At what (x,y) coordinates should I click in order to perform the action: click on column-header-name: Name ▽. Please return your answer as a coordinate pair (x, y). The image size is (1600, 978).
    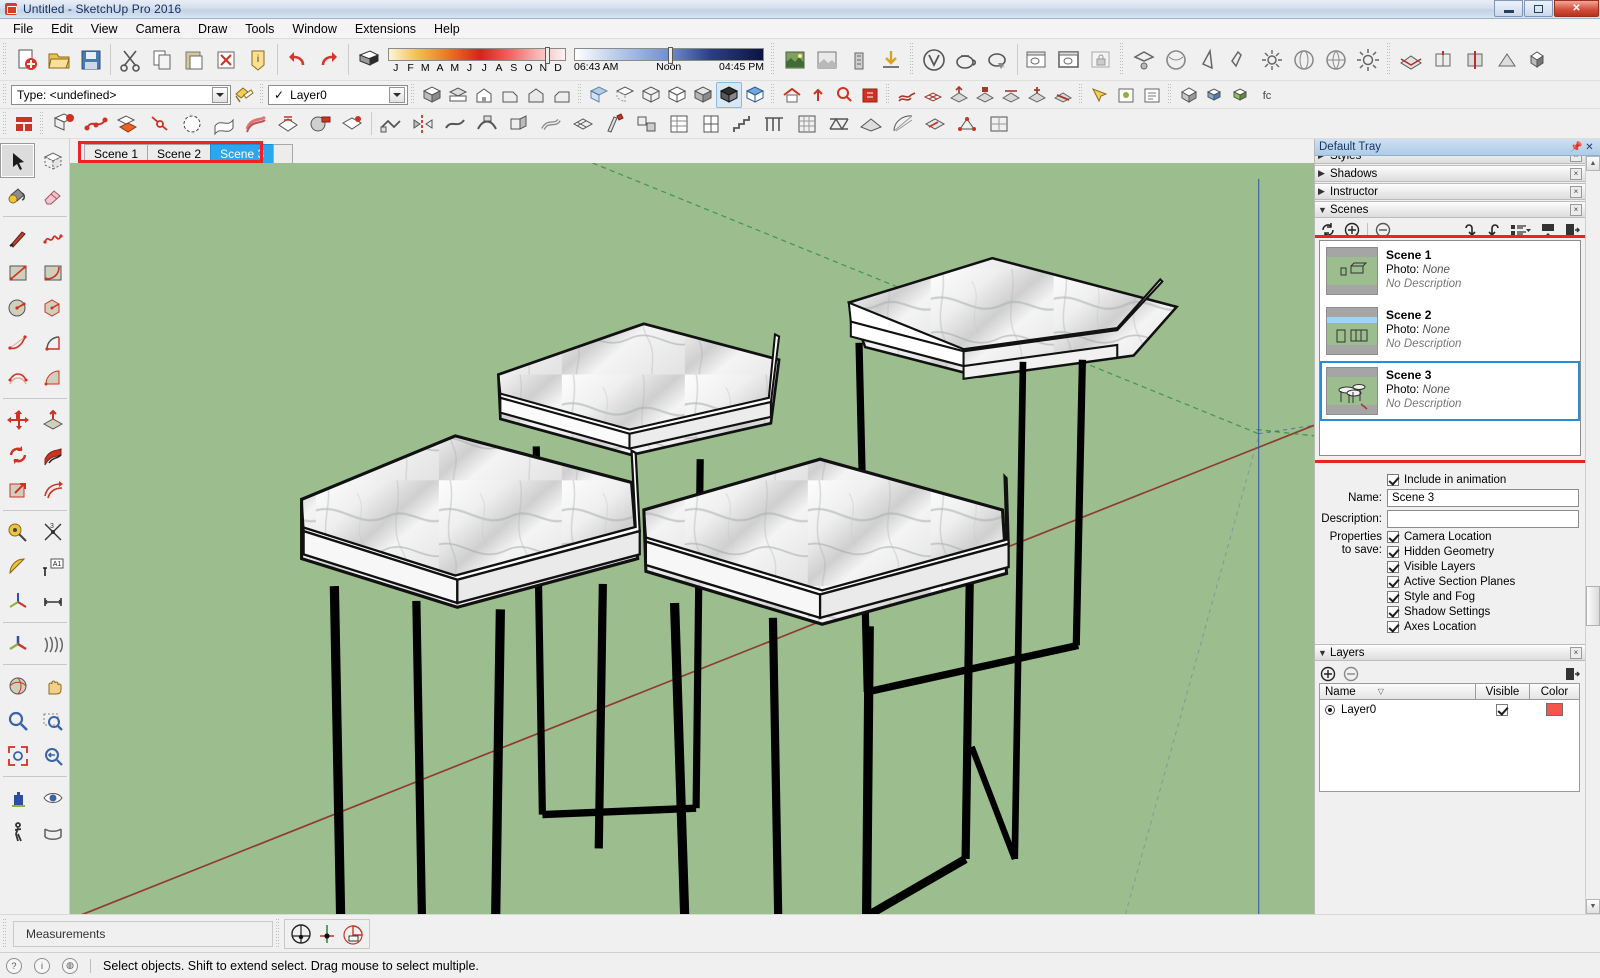
    Looking at the image, I should click on (1398, 691).